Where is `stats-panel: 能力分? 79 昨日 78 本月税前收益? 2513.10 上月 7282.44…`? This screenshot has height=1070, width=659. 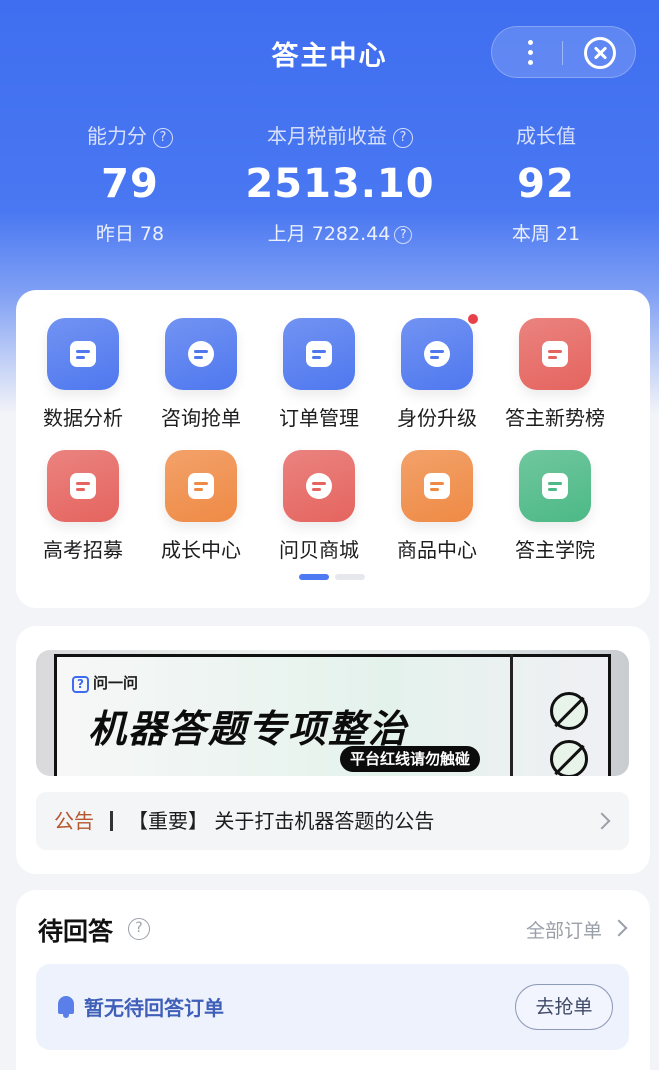 stats-panel: 能力分? 79 昨日 78 本月税前收益? 2513.10 上月 7282.44… is located at coordinates (329, 195).